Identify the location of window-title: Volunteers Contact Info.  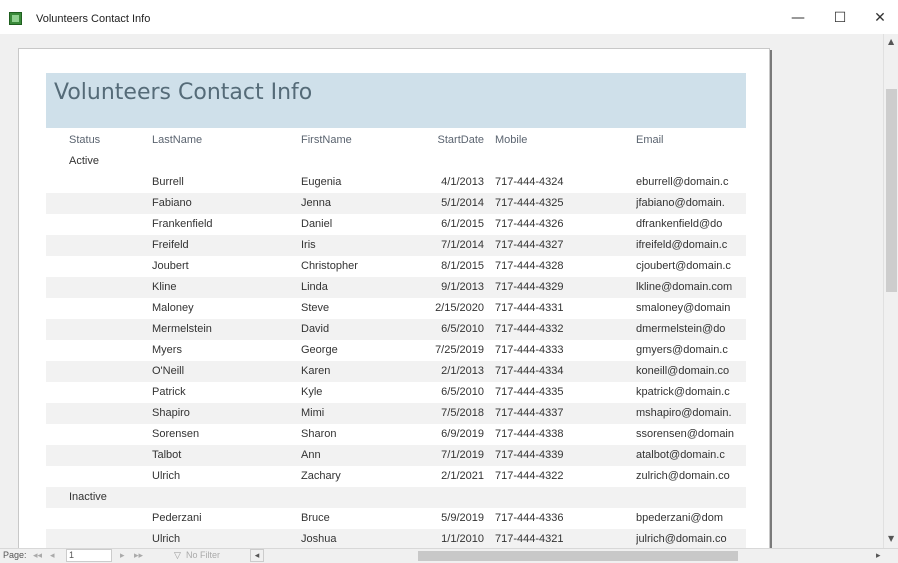
(93, 19).